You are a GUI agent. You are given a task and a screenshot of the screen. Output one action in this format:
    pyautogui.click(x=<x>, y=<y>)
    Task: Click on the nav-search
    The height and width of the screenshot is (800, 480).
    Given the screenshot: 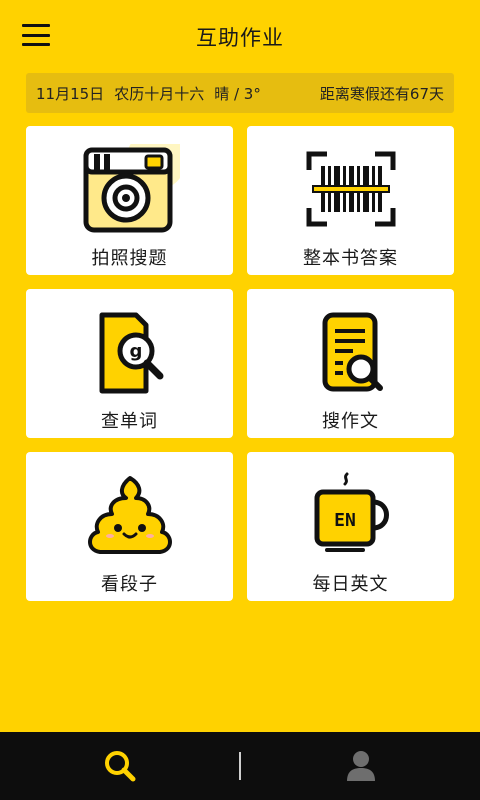 What is the action you would take?
    pyautogui.click(x=119, y=766)
    